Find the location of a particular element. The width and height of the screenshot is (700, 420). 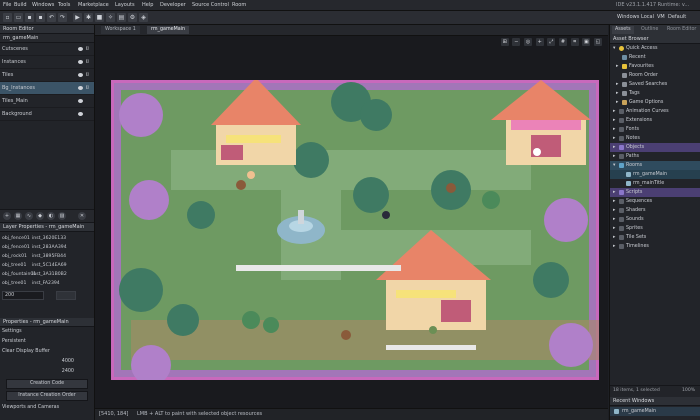

room-height-field: 2400 is located at coordinates (47, 372).